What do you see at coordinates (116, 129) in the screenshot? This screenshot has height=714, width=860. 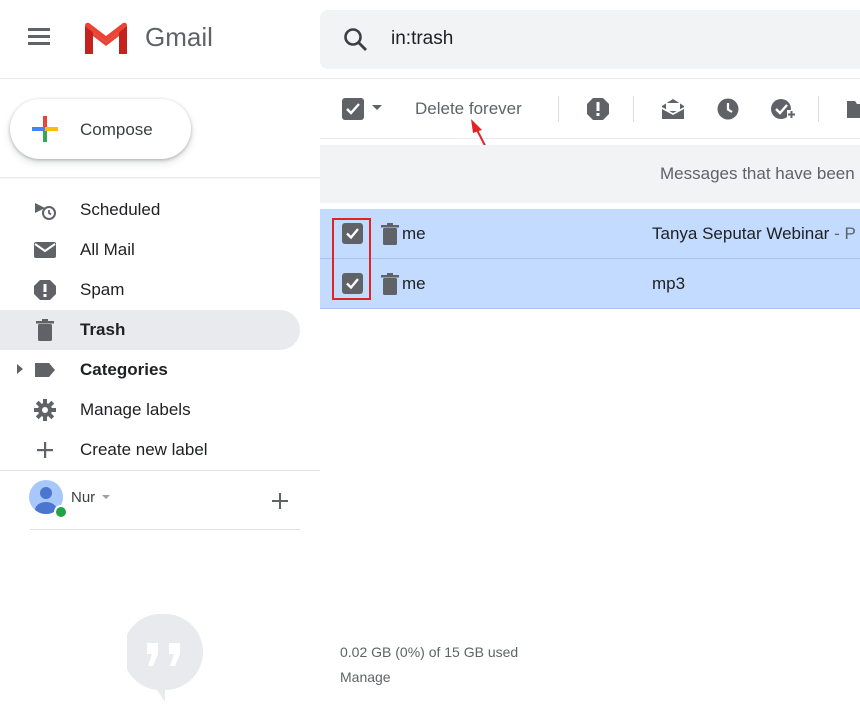 I see `compose-label: Compose` at bounding box center [116, 129].